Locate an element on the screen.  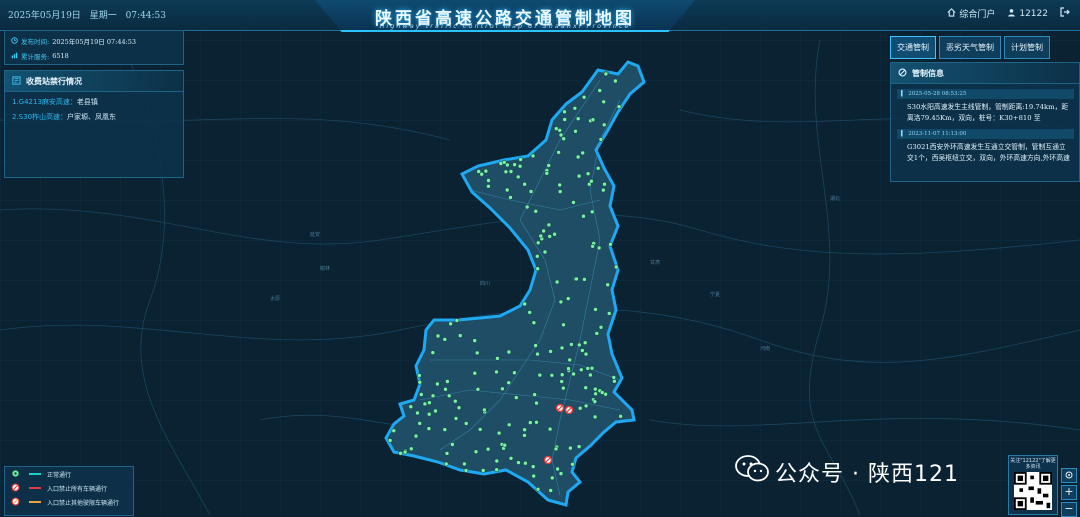
tab-planned-control: 计划管制 is located at coordinates (1027, 47).